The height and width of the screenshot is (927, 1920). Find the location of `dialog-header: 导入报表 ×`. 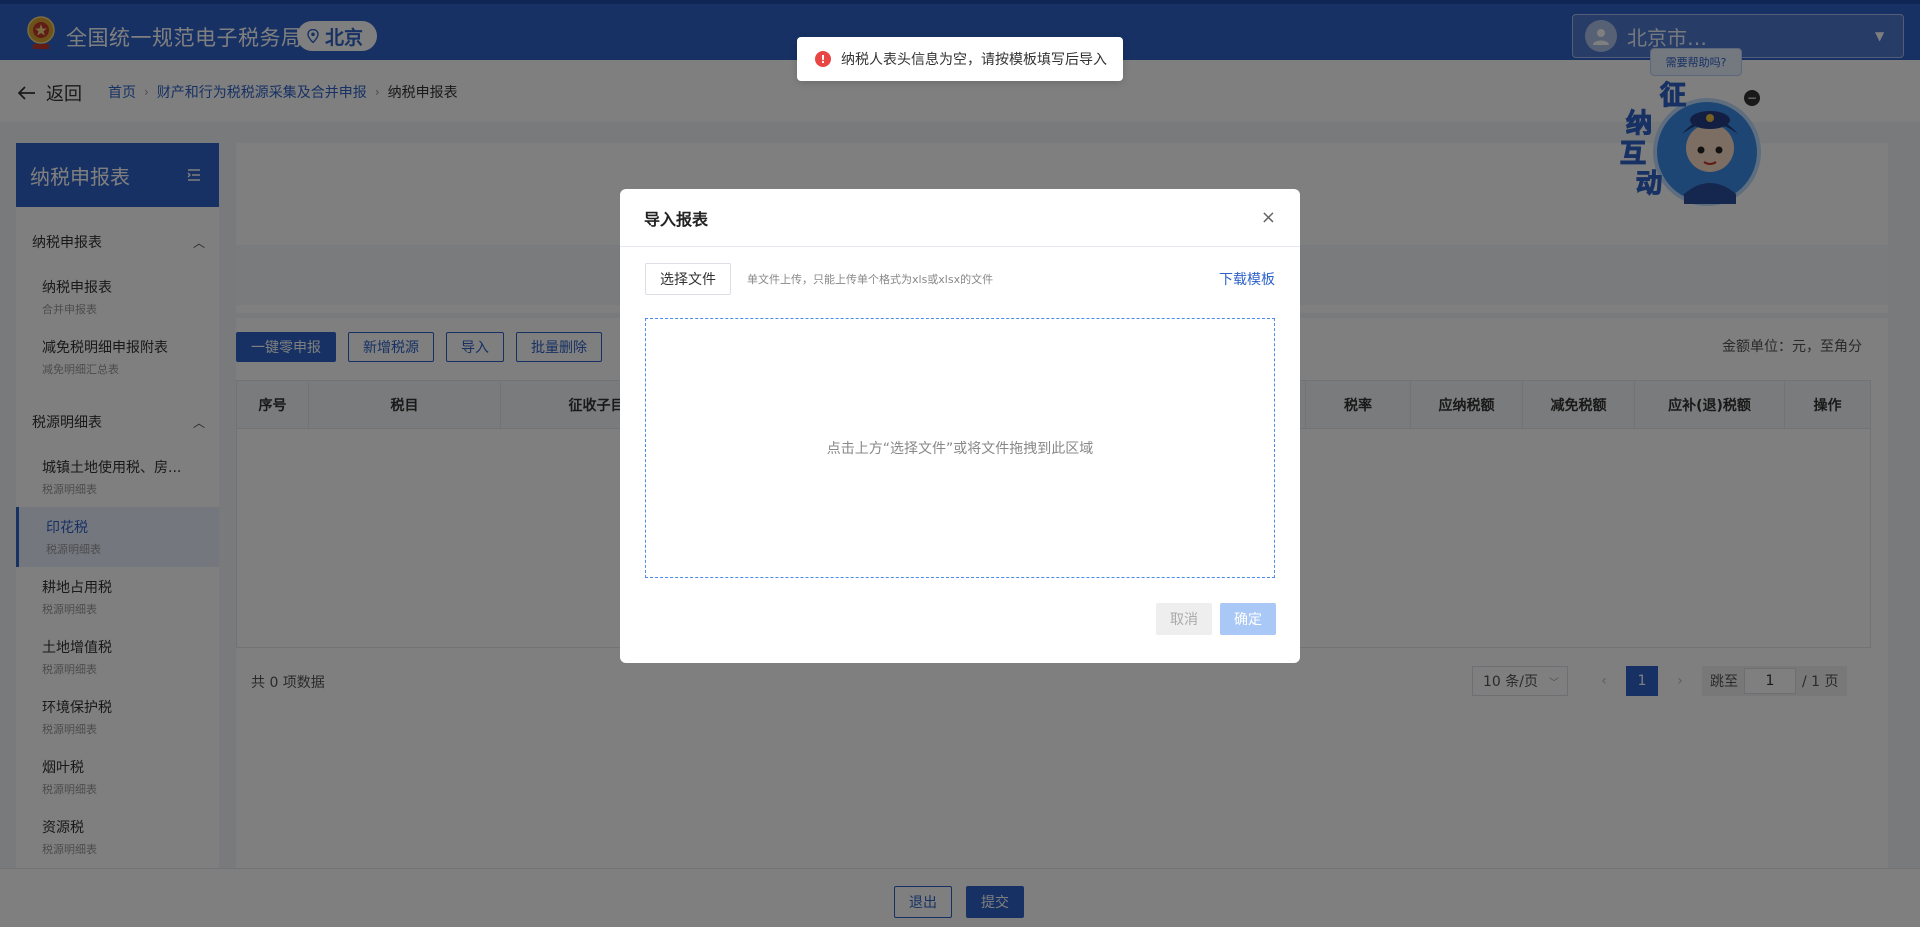

dialog-header: 导入报表 × is located at coordinates (960, 218).